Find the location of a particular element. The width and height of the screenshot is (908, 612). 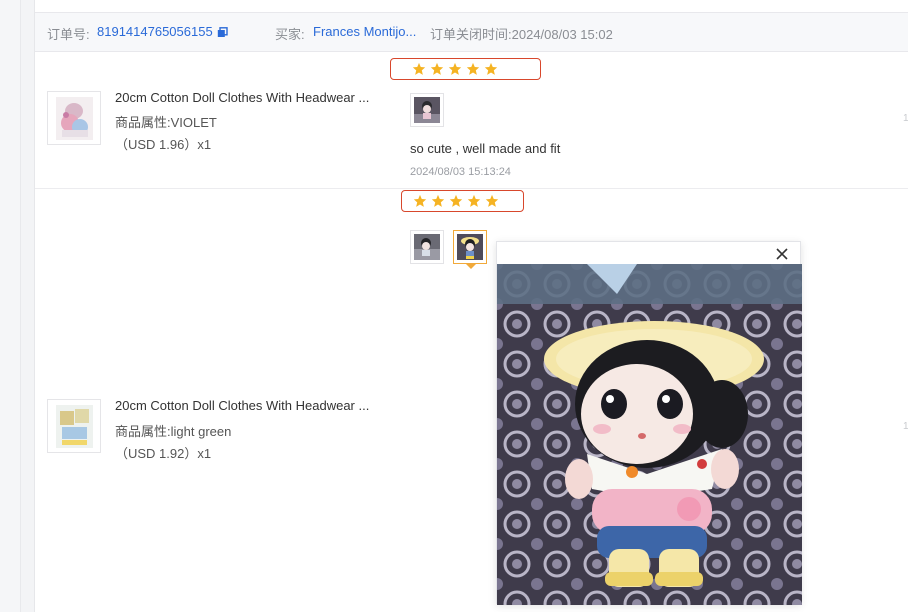

copy-icon is located at coordinates (222, 32).